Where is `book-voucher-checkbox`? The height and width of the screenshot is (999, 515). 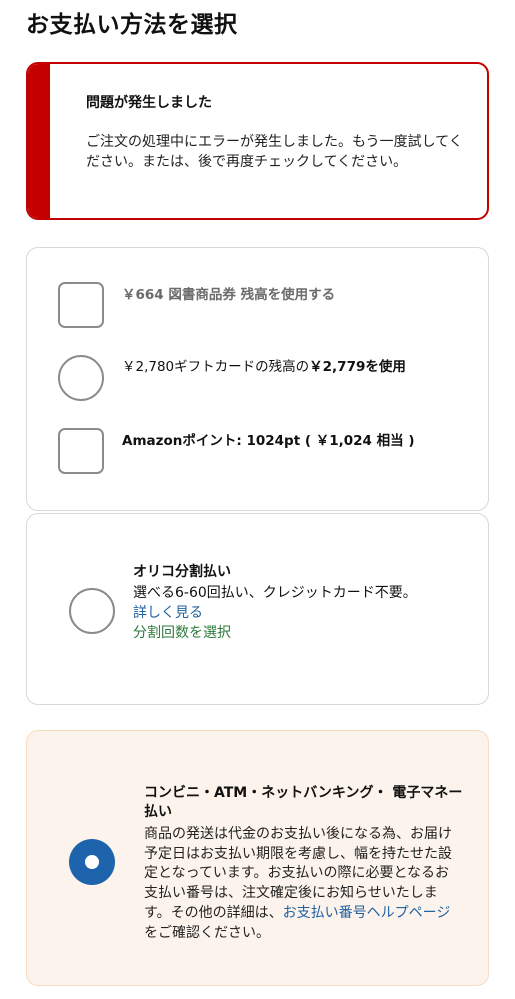
book-voucher-checkbox is located at coordinates (81, 305).